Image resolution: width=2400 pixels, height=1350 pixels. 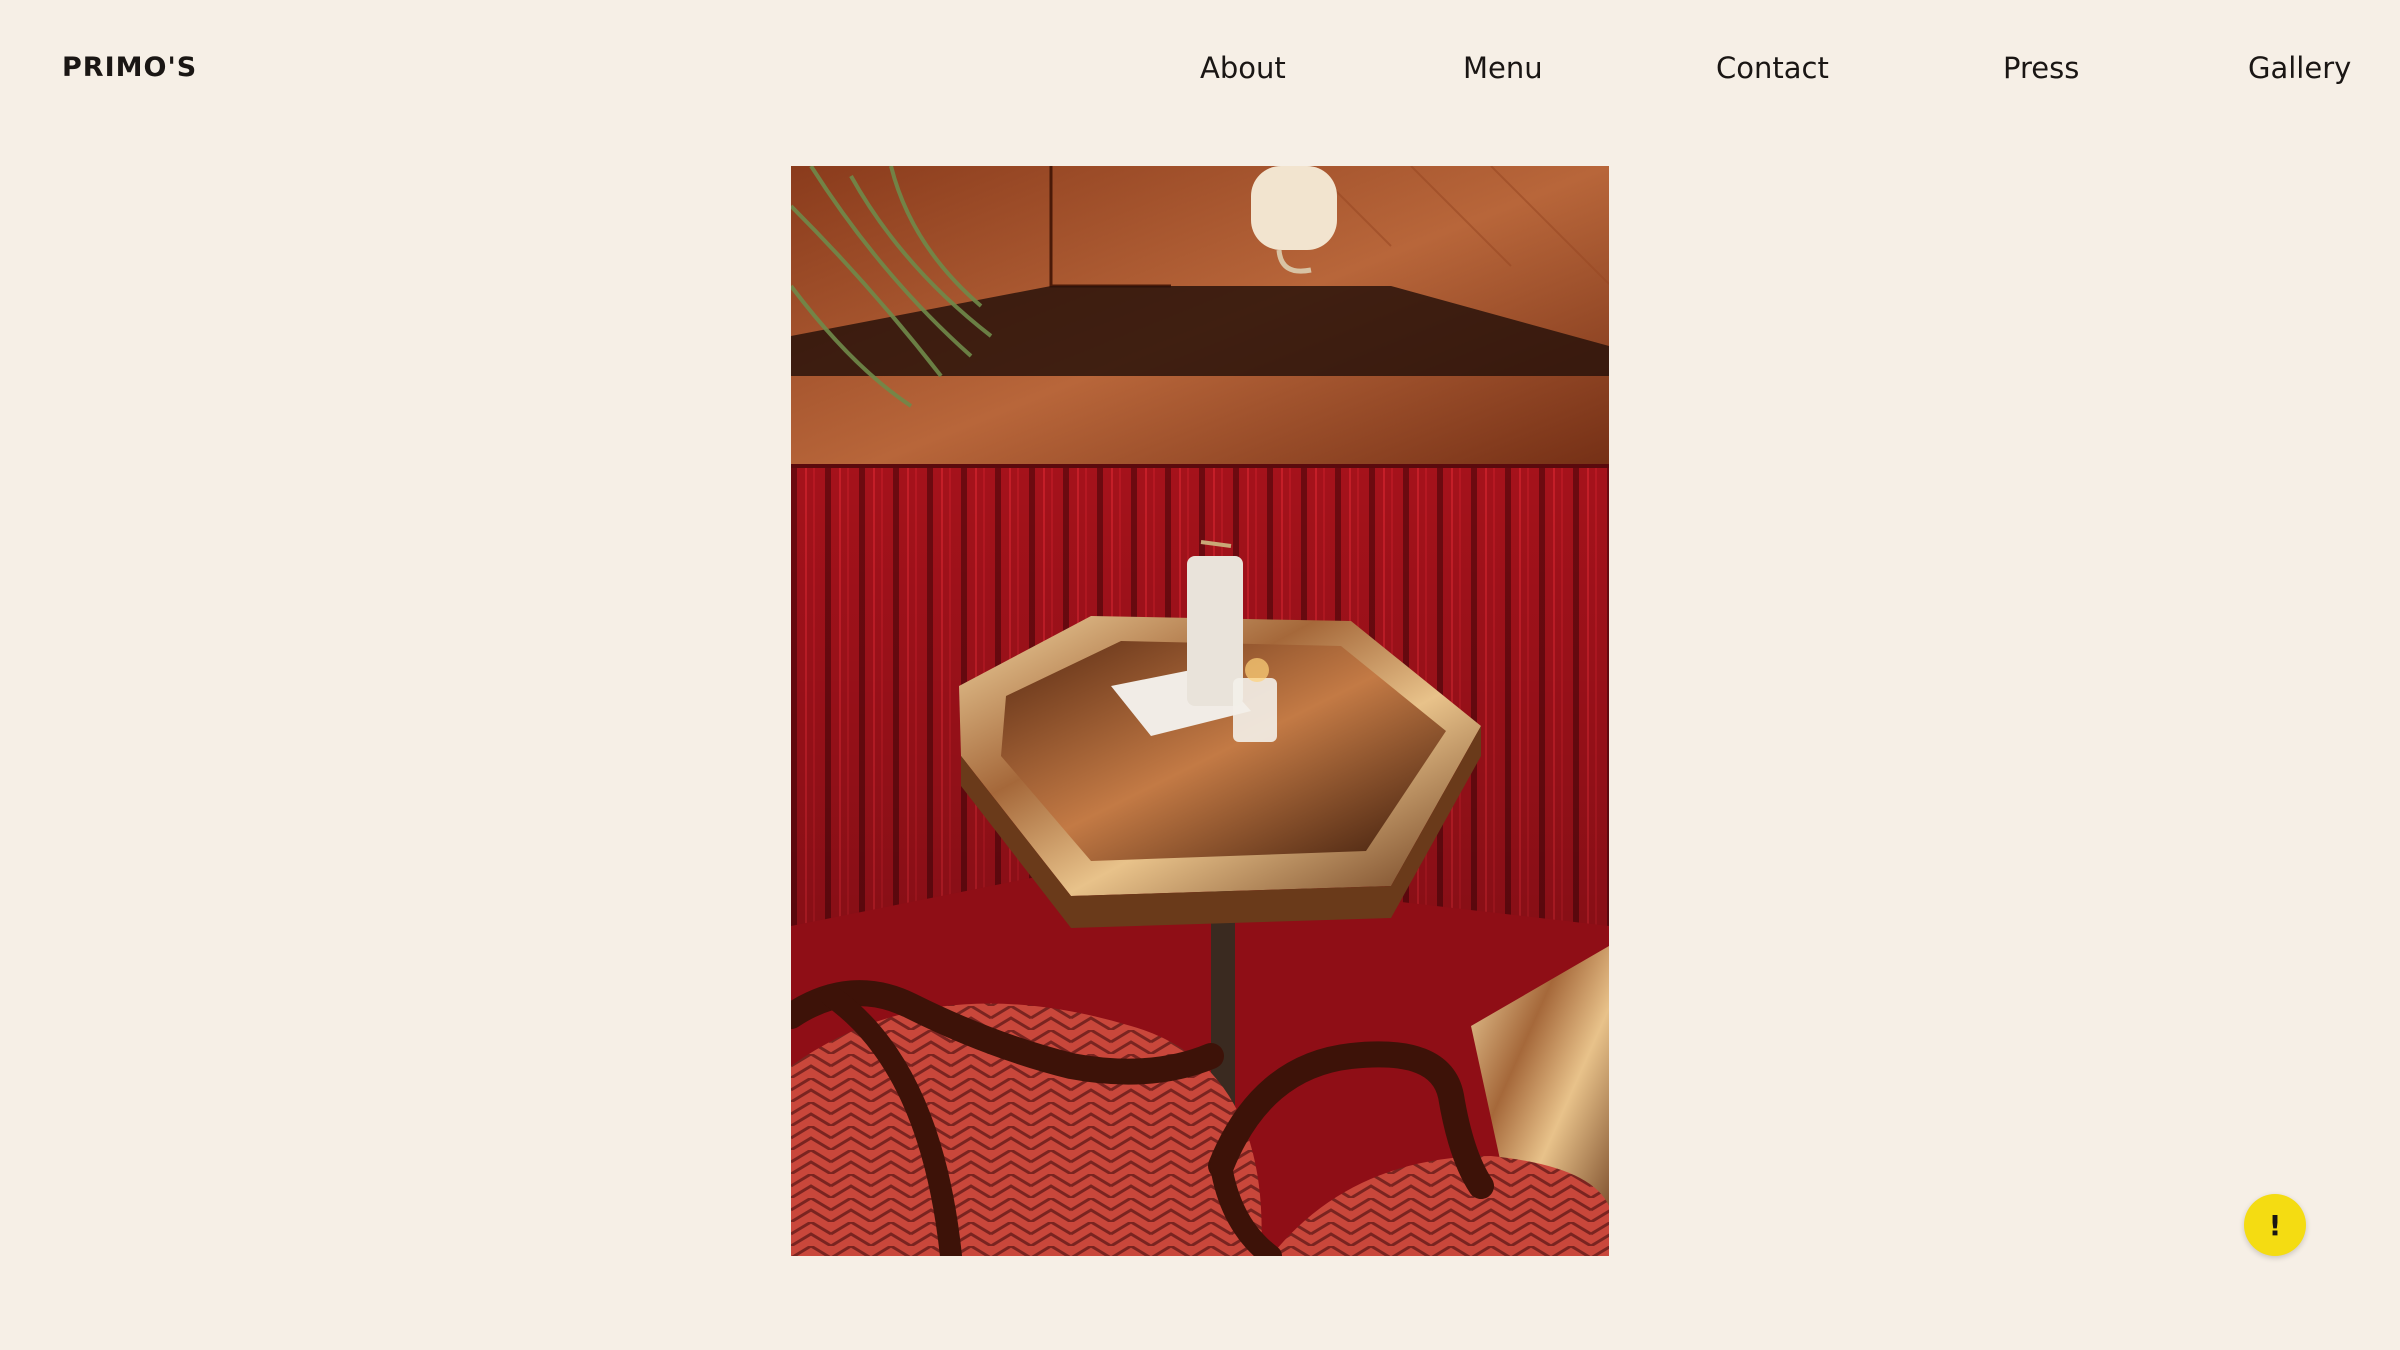 What do you see at coordinates (2299, 68) in the screenshot?
I see `nav-gallery: Gallery` at bounding box center [2299, 68].